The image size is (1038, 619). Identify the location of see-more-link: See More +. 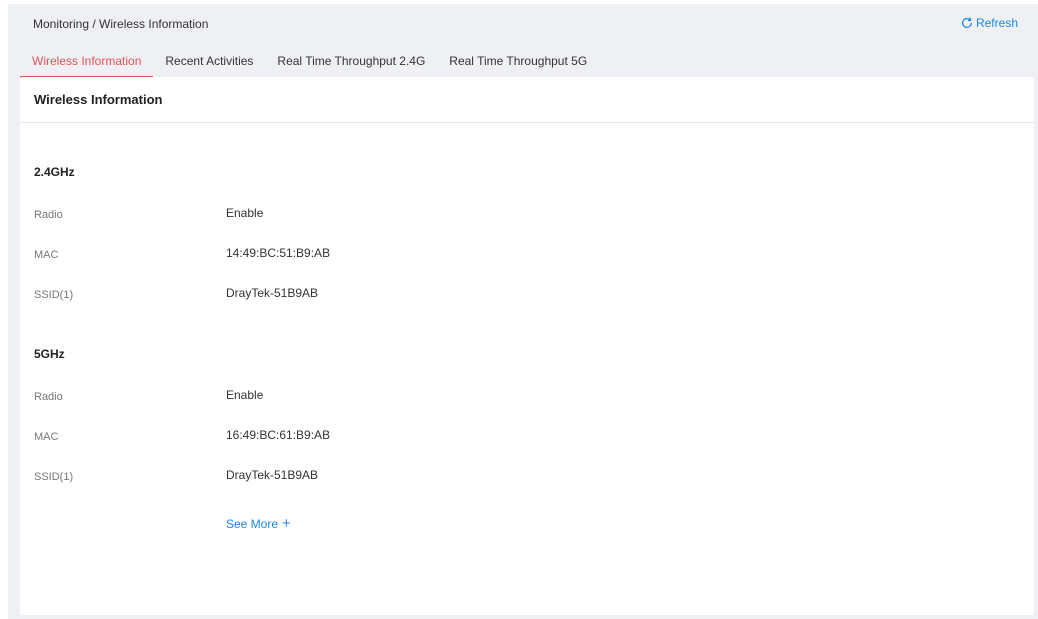
(258, 523).